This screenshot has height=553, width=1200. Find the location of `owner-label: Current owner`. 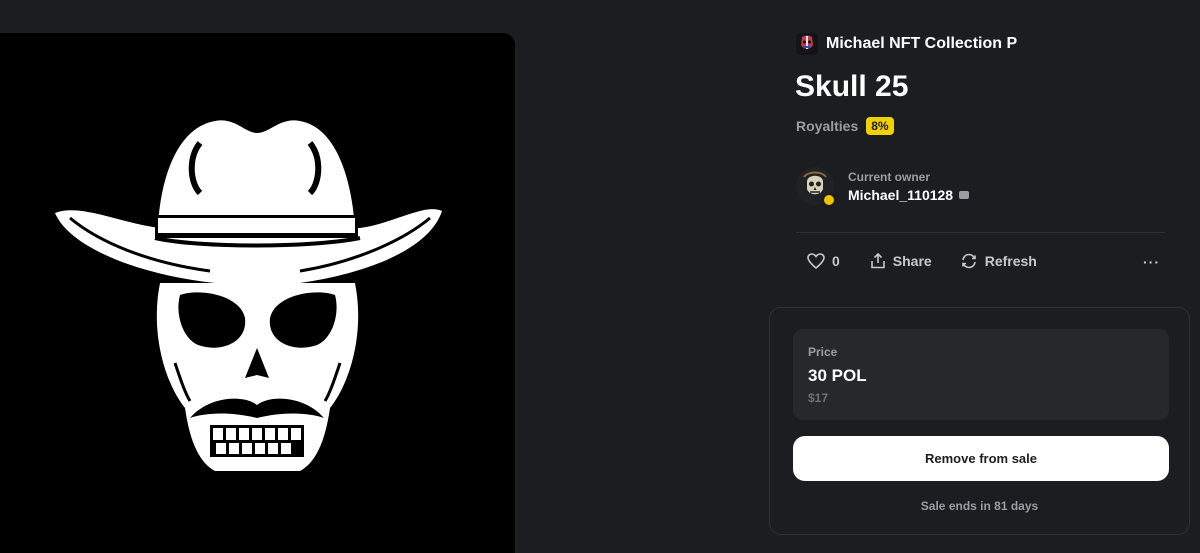

owner-label: Current owner is located at coordinates (889, 176).